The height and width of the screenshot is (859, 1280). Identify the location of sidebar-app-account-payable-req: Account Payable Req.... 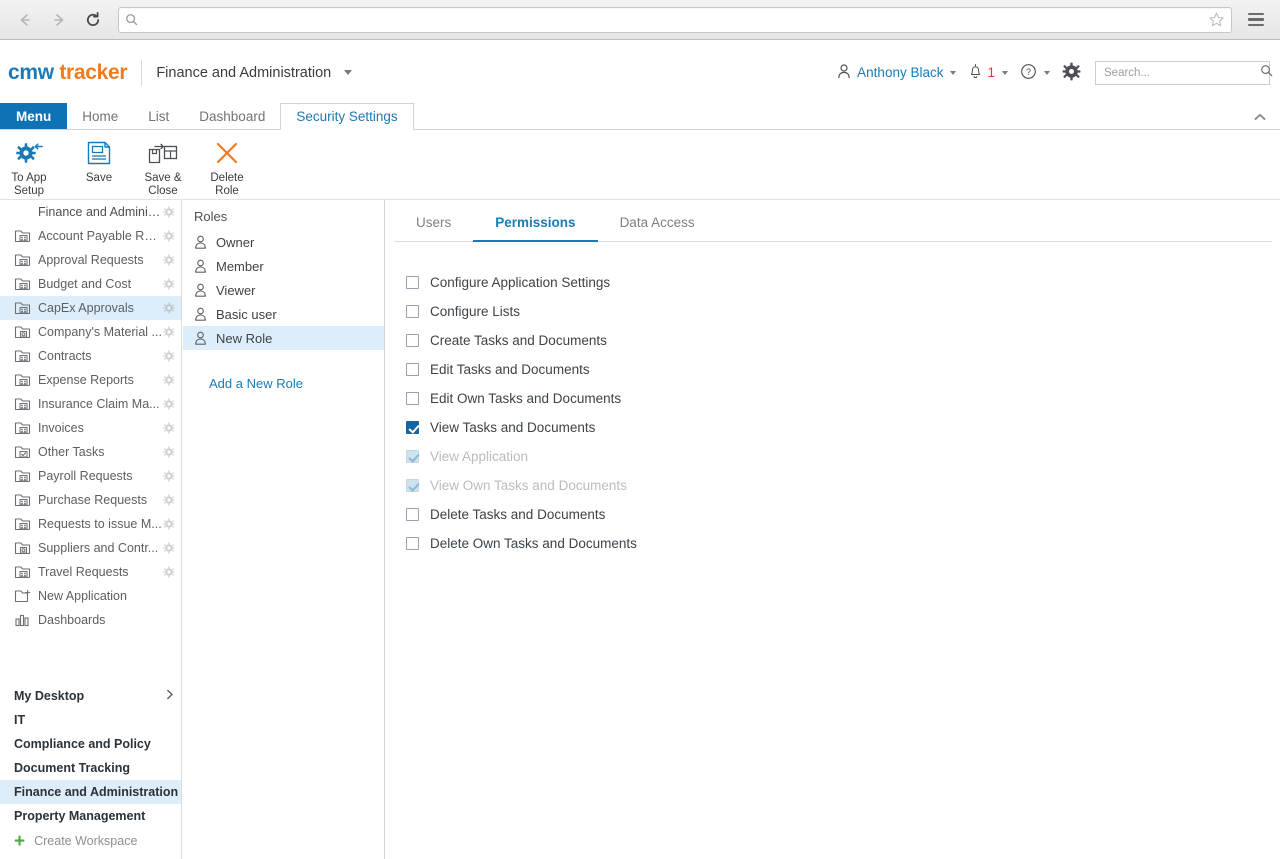
(90, 236).